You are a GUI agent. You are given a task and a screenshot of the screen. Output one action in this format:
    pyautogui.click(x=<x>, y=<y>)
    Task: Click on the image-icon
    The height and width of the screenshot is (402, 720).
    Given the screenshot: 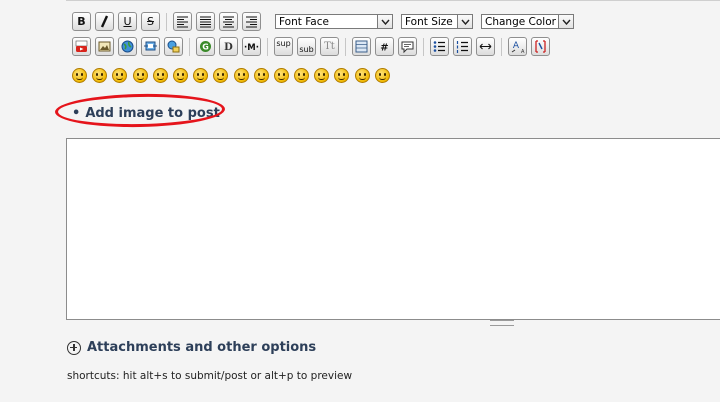 What is the action you would take?
    pyautogui.click(x=104, y=46)
    